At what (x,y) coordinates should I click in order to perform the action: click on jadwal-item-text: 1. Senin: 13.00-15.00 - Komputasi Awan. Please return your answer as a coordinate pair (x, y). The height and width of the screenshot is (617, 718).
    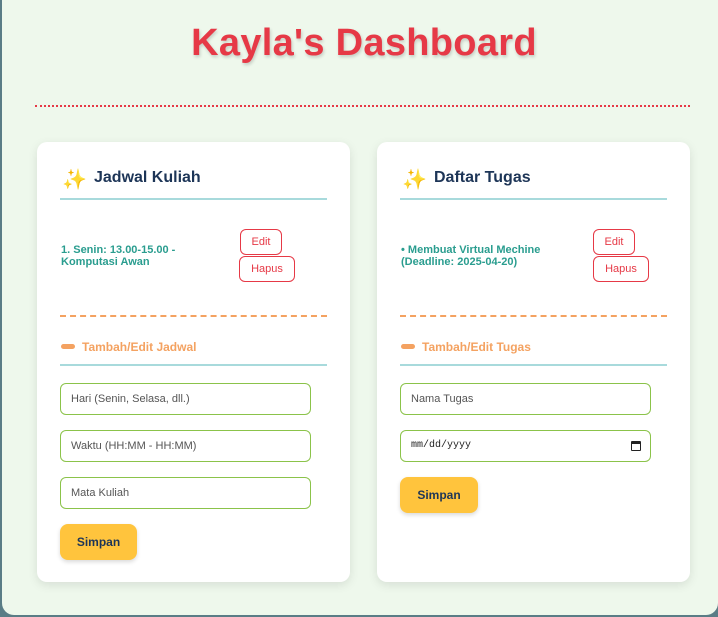
    Looking at the image, I should click on (118, 256).